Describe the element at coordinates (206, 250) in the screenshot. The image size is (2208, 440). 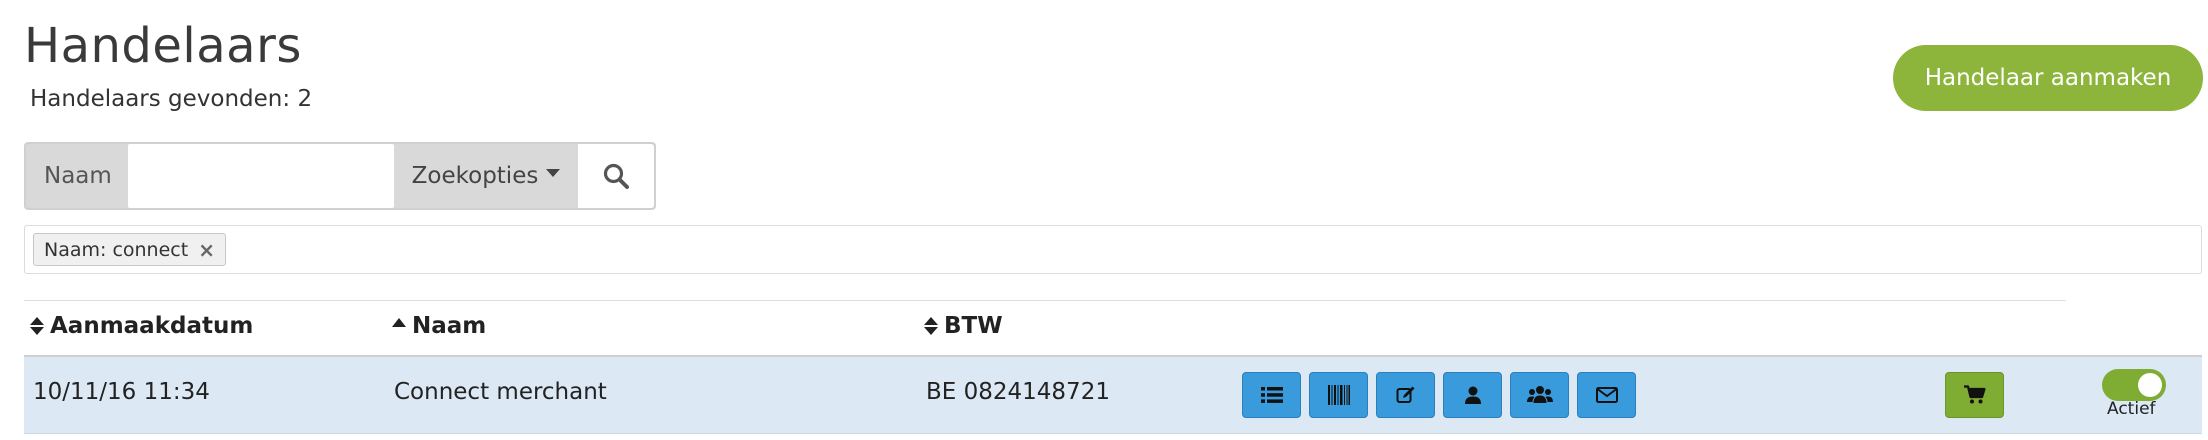
I see `close-icon: ×` at that location.